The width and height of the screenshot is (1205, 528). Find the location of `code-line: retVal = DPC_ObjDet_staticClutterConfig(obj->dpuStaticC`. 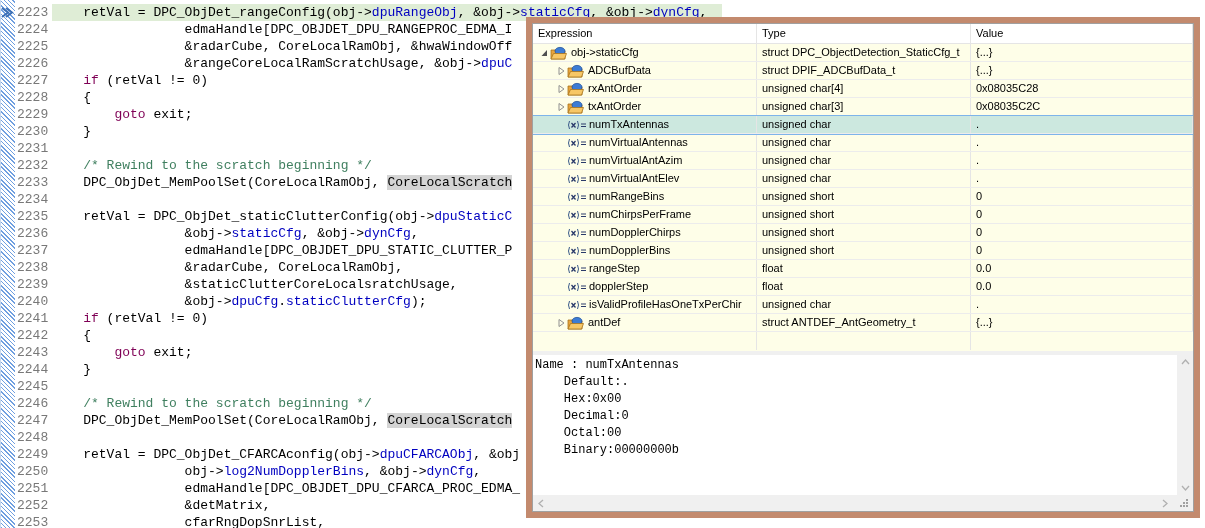

code-line: retVal = DPC_ObjDet_staticClutterConfig(obj->dpuStaticC is located at coordinates (297, 216).